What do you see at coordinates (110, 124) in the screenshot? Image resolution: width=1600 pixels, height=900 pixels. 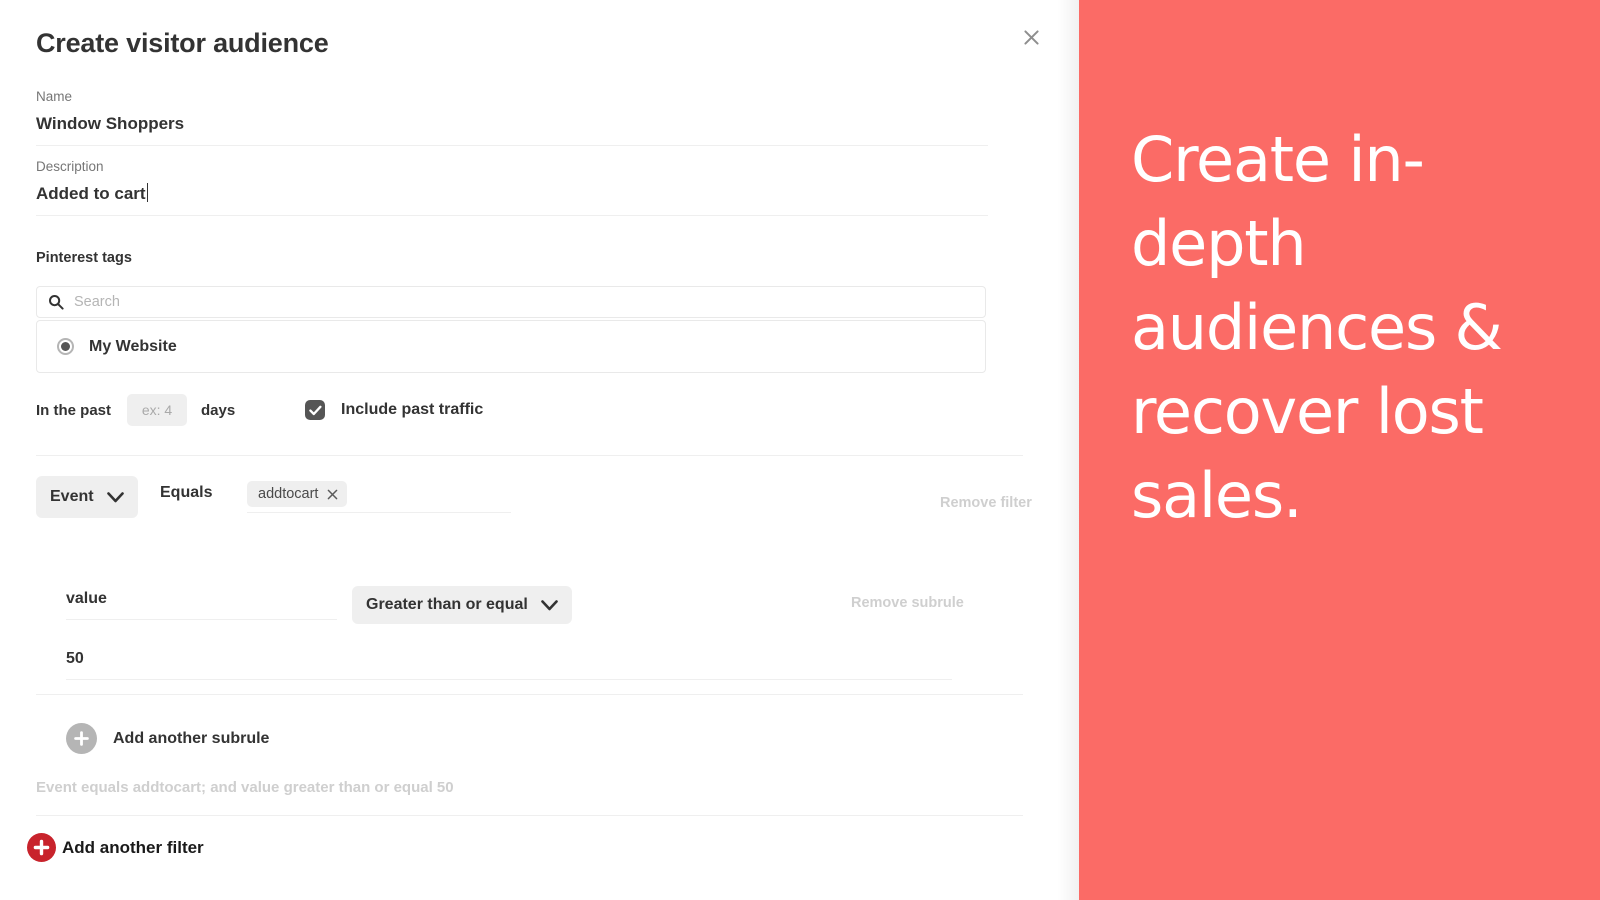 I see `name-input: Window Shoppers` at bounding box center [110, 124].